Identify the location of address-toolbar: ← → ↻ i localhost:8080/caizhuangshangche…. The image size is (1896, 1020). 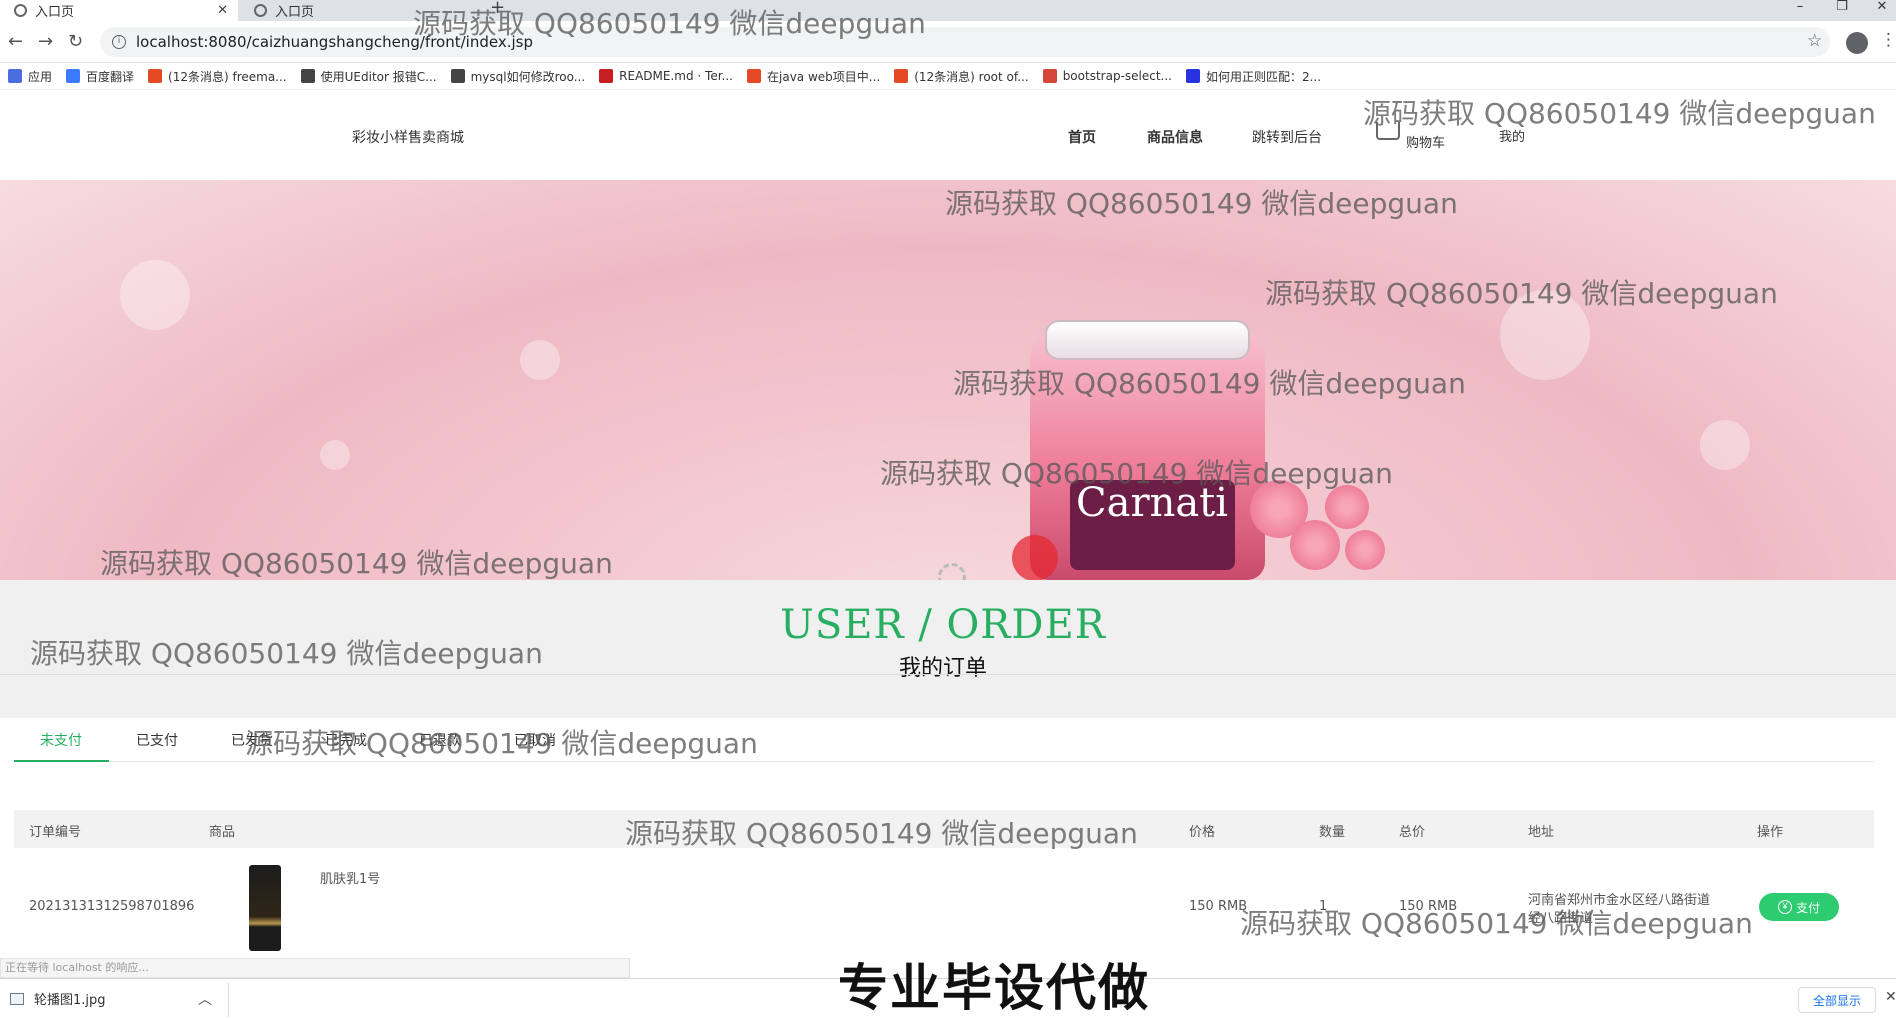
(948, 42).